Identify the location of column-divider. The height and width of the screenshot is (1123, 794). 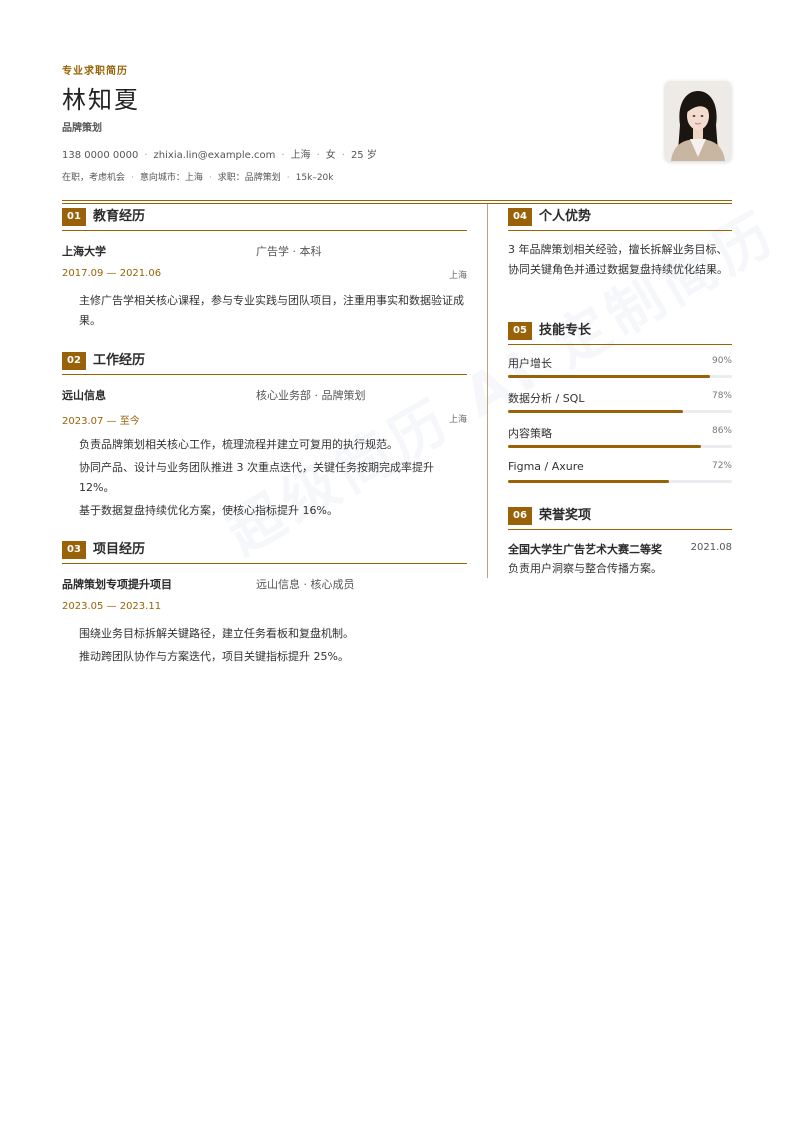
(487, 391).